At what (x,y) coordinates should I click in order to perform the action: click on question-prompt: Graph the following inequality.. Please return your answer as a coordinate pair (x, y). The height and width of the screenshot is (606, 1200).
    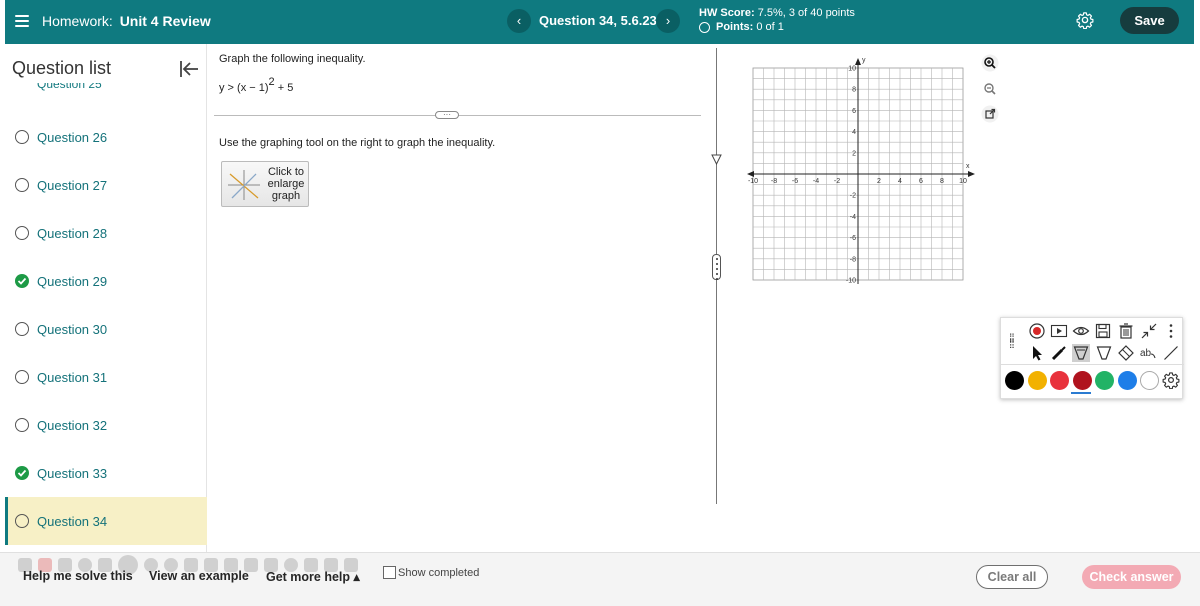
    Looking at the image, I should click on (292, 59).